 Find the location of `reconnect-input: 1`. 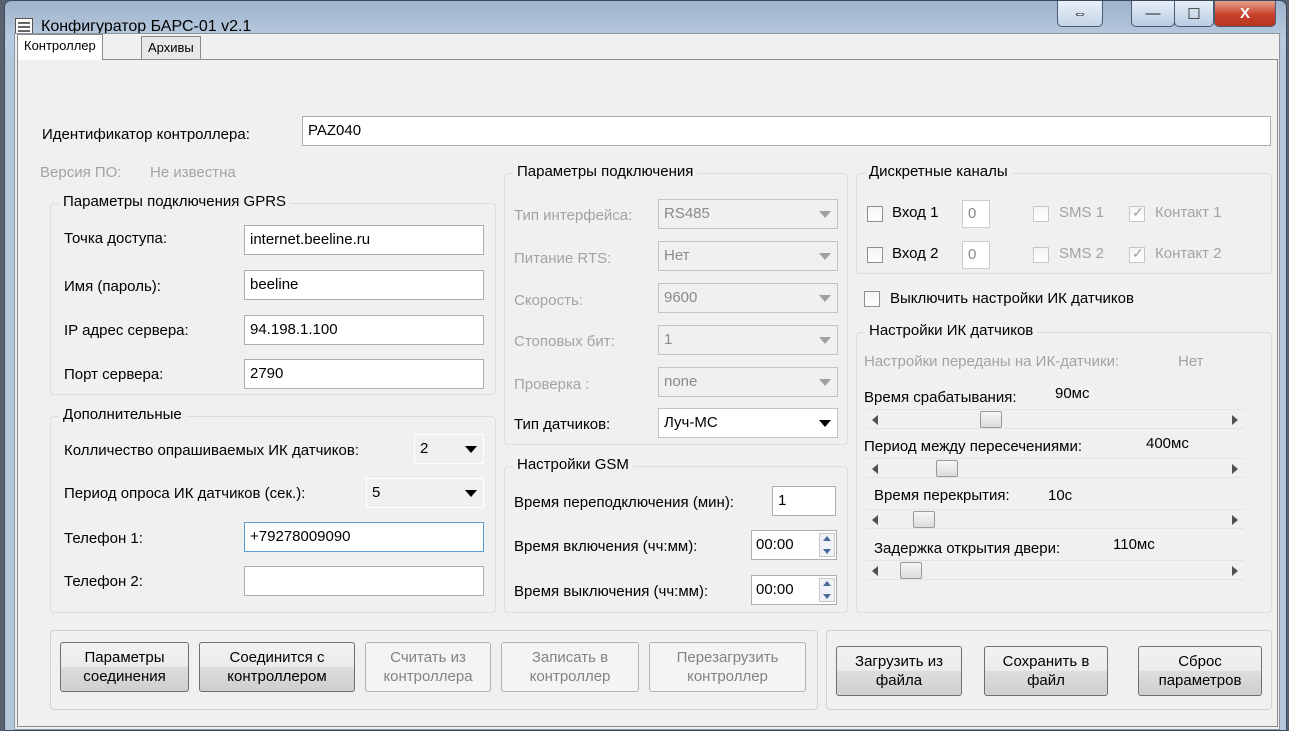

reconnect-input: 1 is located at coordinates (804, 501).